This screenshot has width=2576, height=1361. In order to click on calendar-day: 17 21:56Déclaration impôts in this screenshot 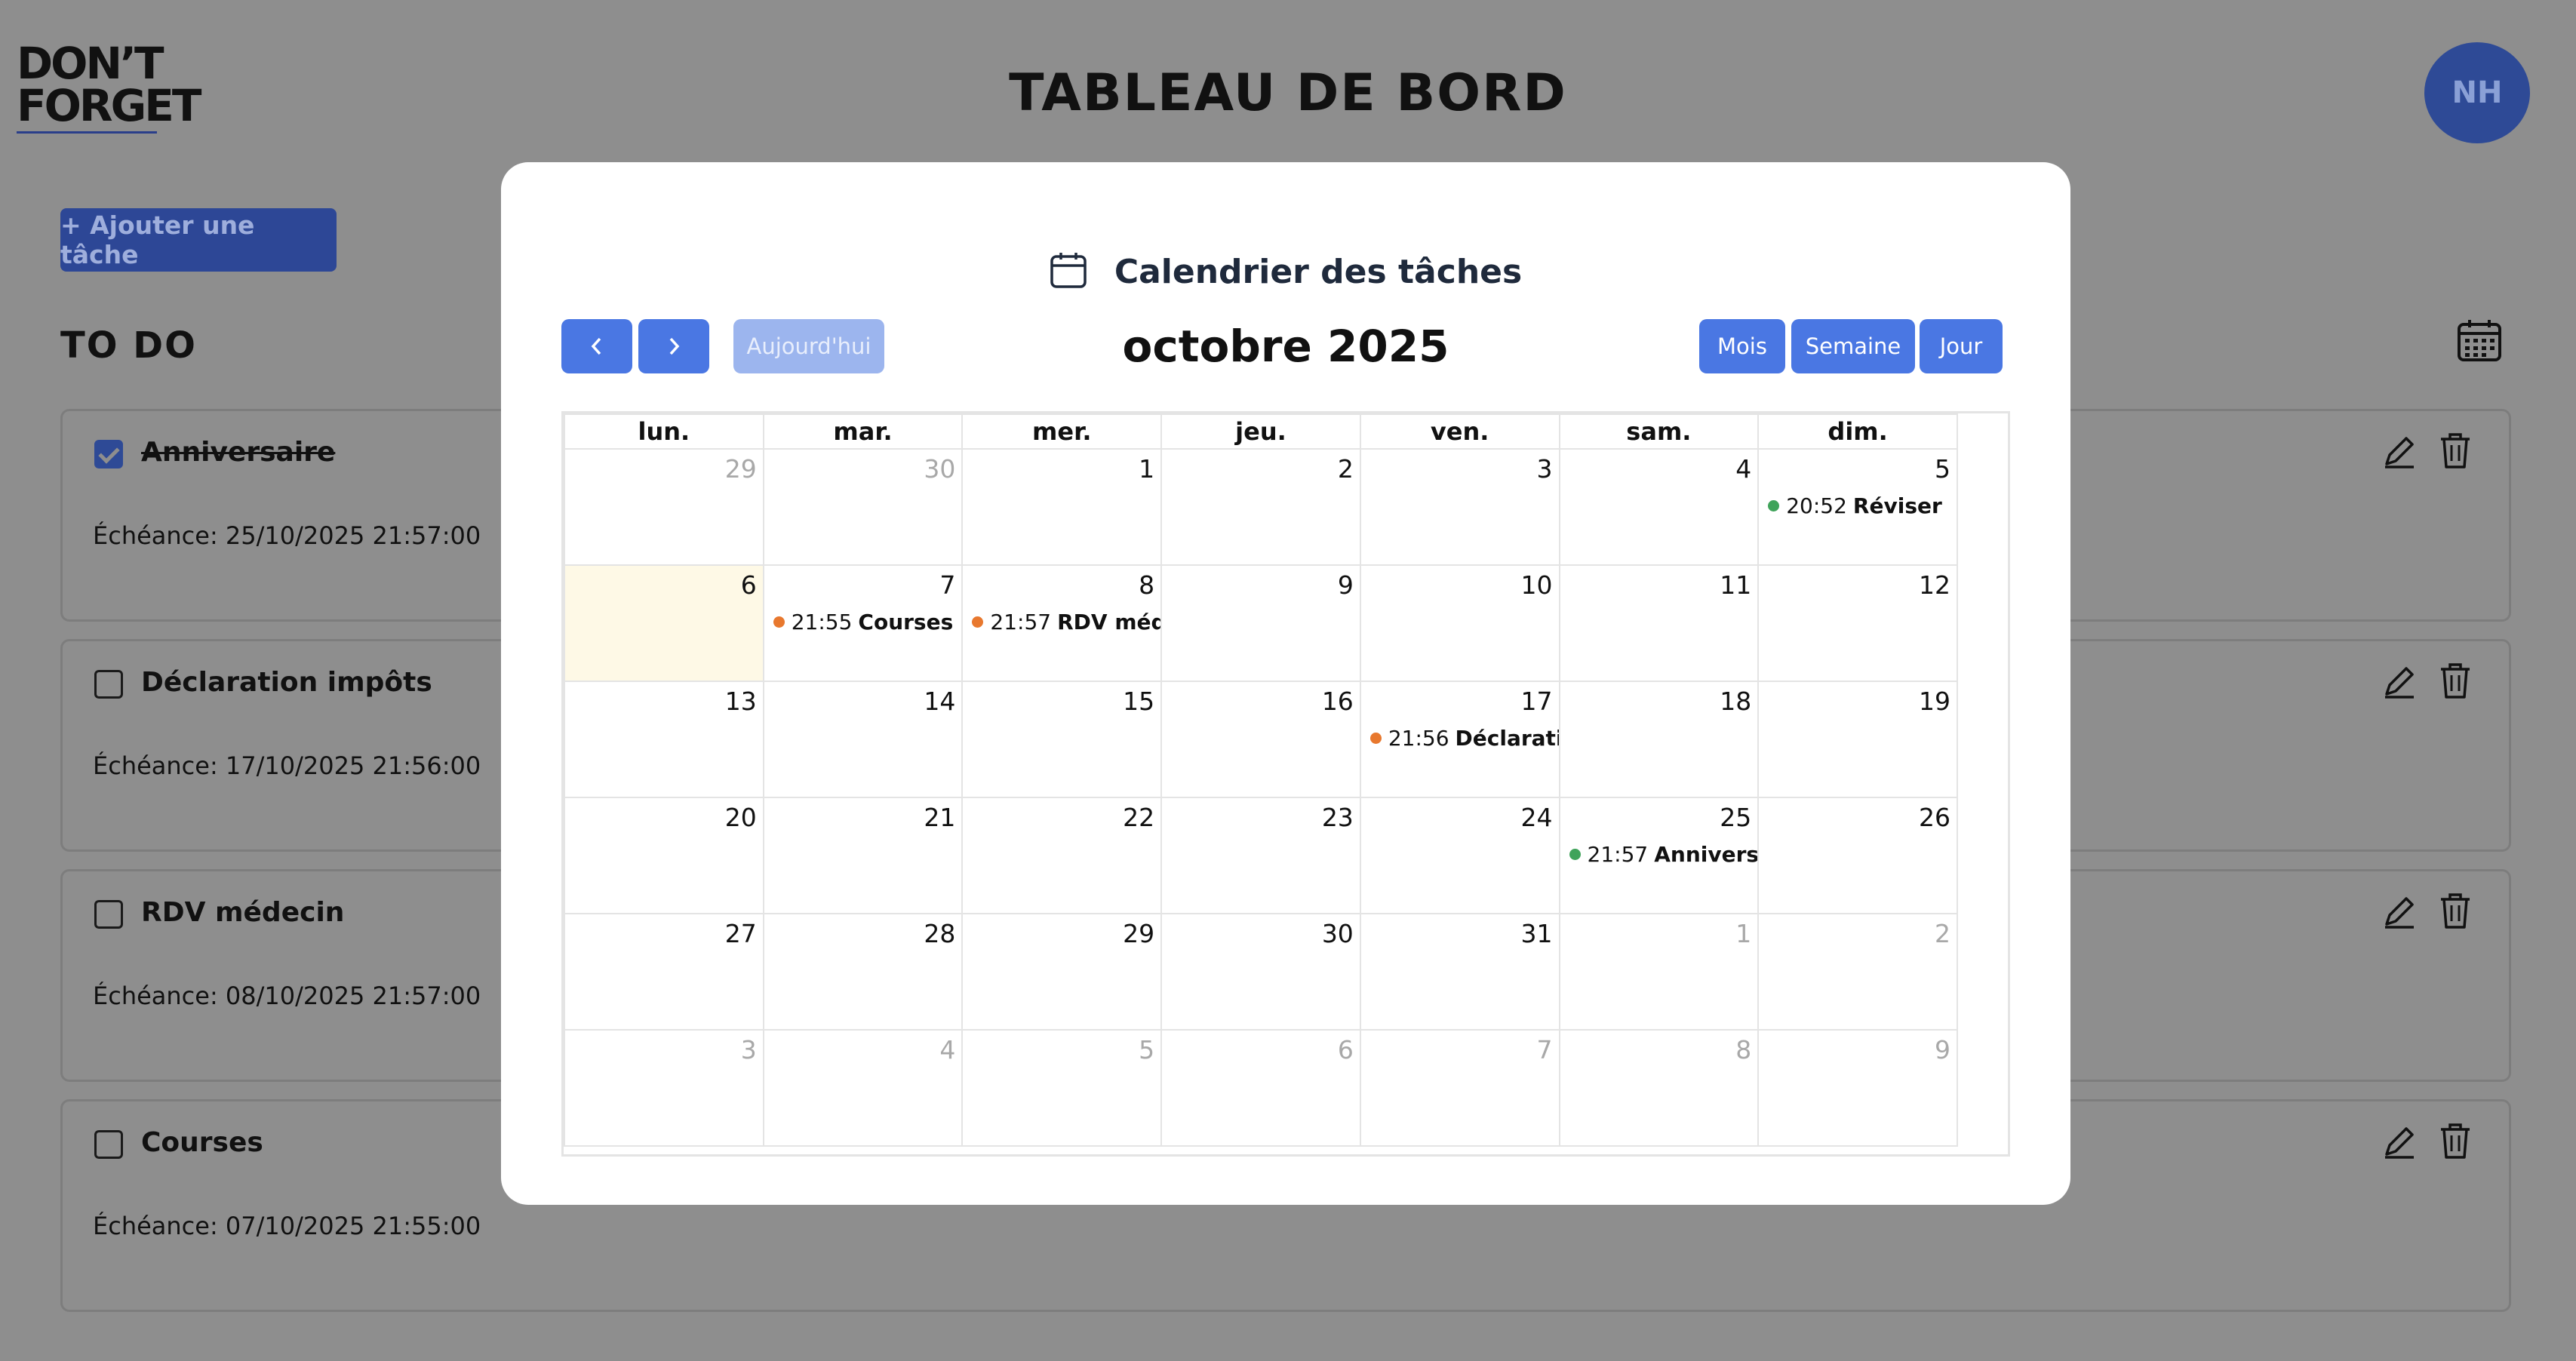, I will do `click(1459, 739)`.